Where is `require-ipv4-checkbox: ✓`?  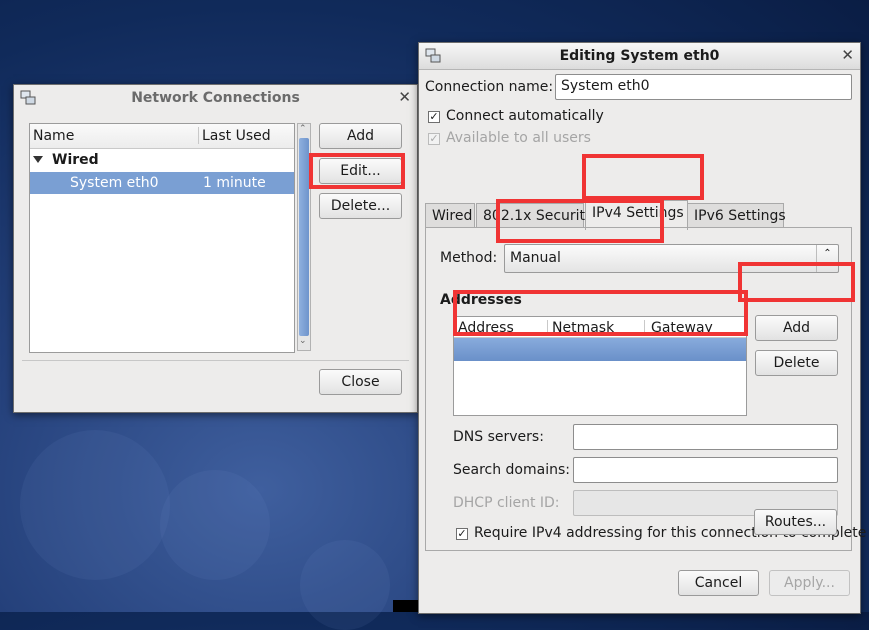 require-ipv4-checkbox: ✓ is located at coordinates (462, 534).